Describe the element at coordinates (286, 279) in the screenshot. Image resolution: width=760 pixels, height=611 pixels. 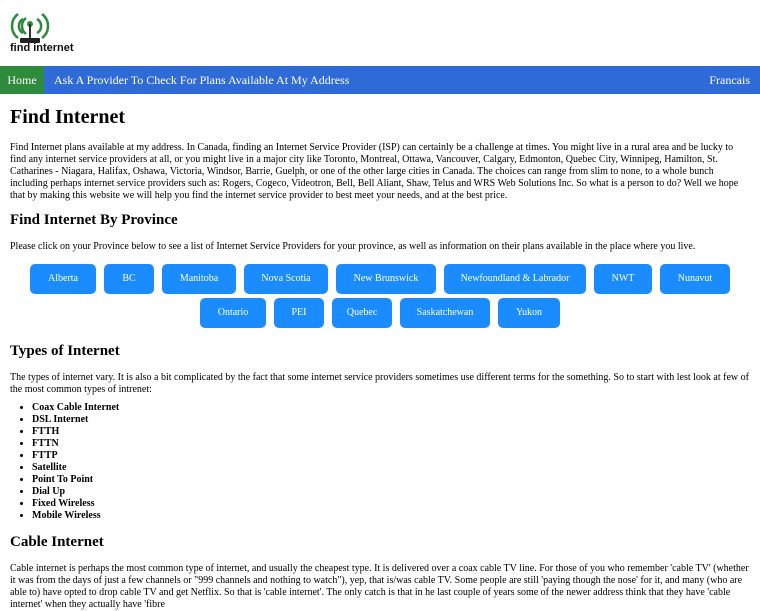
I see `province-button-nova-scotia: Nova Scotia` at that location.